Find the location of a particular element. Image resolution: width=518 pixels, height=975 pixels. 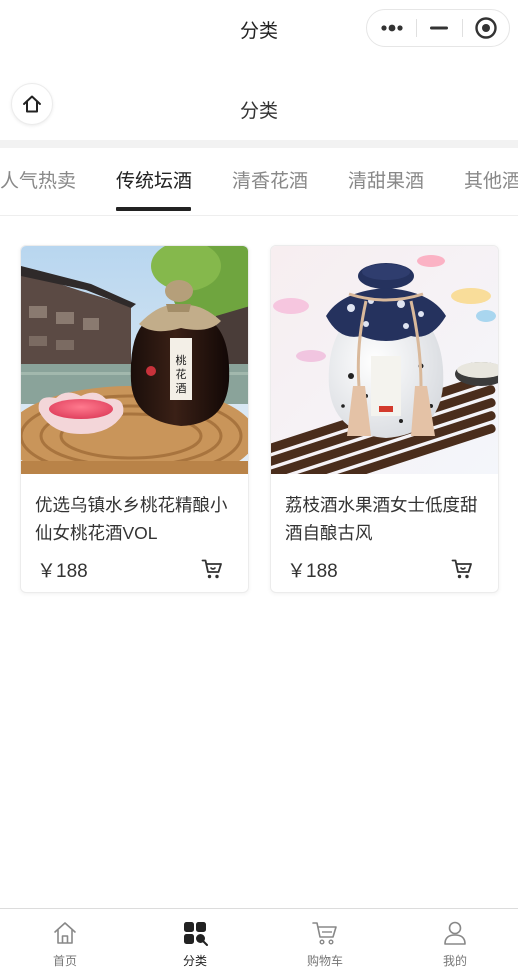

category-tabs: 人气热卖 传统坛酒 清香花酒 清甜果酒 其他酒 is located at coordinates (259, 182).